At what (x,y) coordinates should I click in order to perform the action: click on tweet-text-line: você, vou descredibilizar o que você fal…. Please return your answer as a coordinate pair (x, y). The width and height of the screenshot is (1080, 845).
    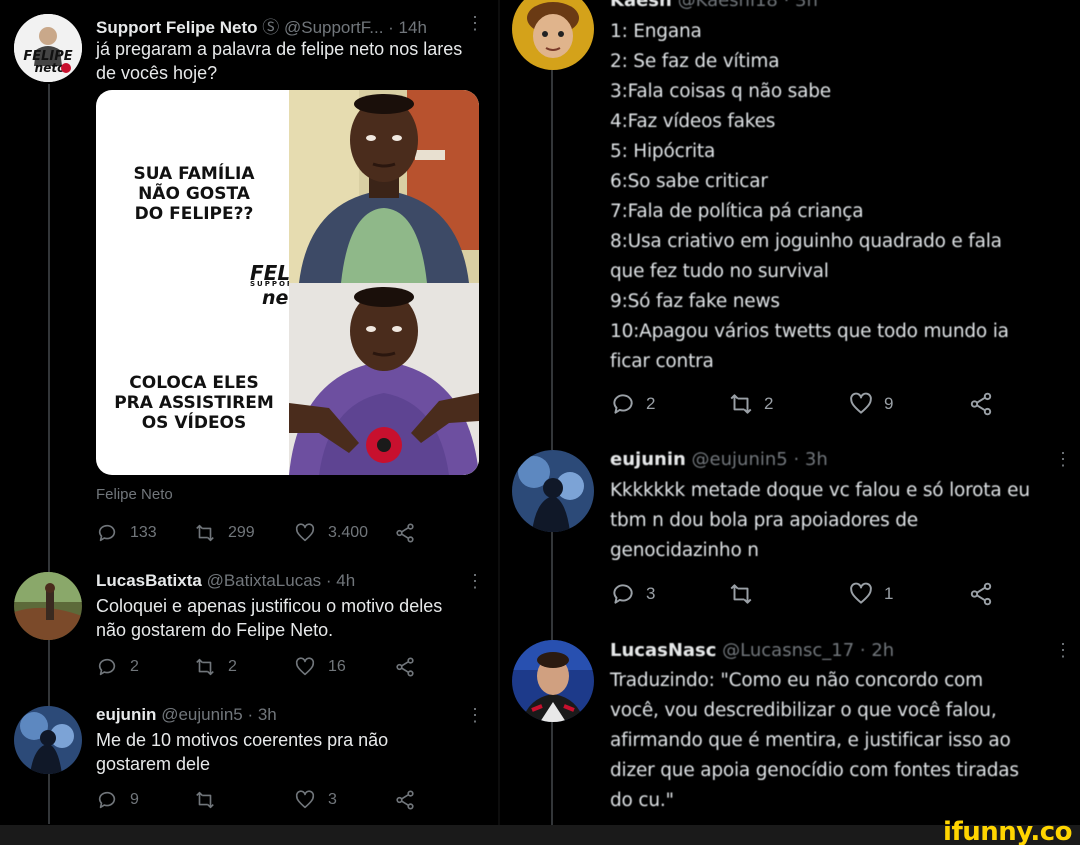
    Looking at the image, I should click on (803, 710).